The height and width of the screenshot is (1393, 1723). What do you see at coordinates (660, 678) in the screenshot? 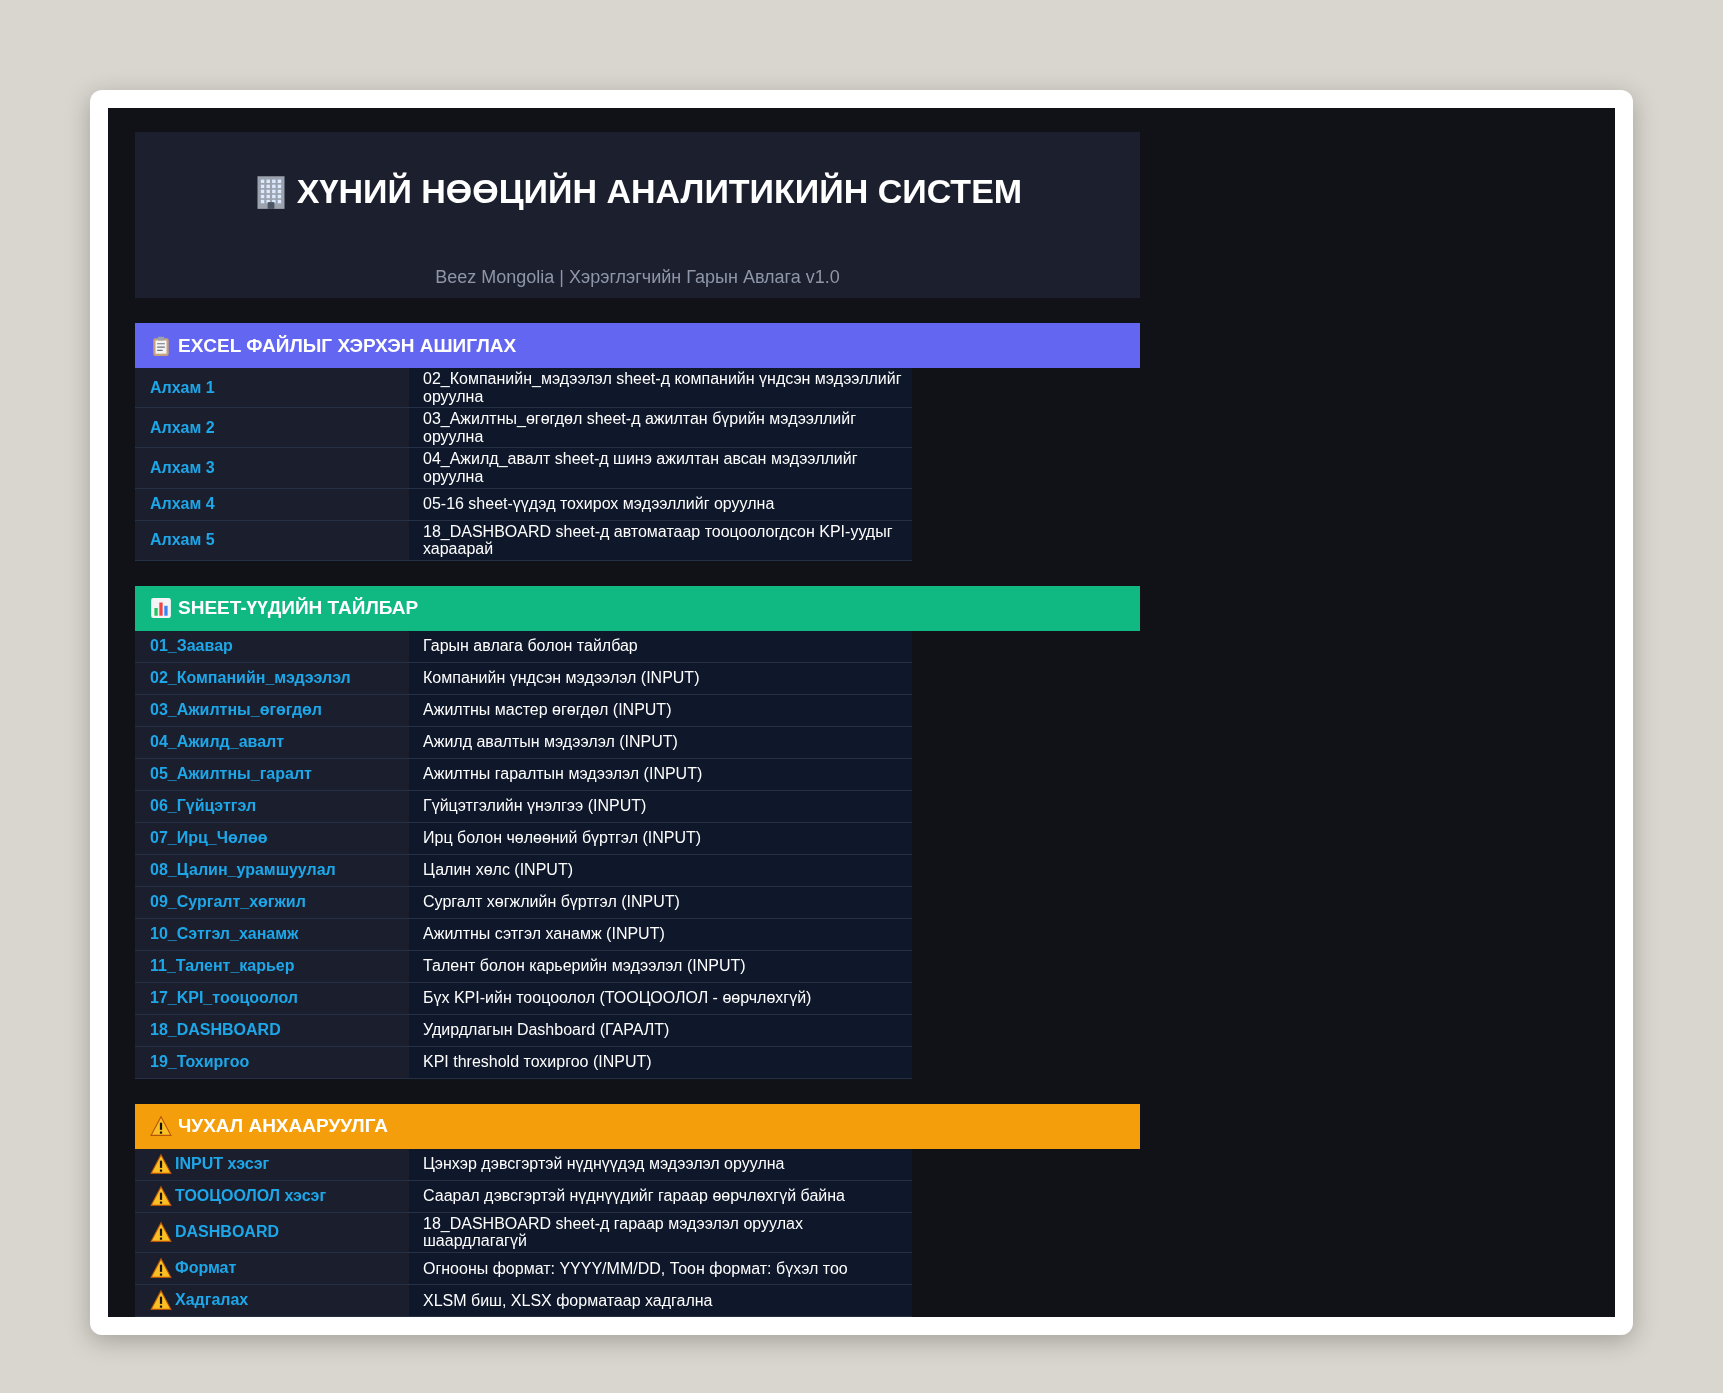
I see `table-cell: Компанийн үндсэн мэдээлэл (INPUT)` at bounding box center [660, 678].